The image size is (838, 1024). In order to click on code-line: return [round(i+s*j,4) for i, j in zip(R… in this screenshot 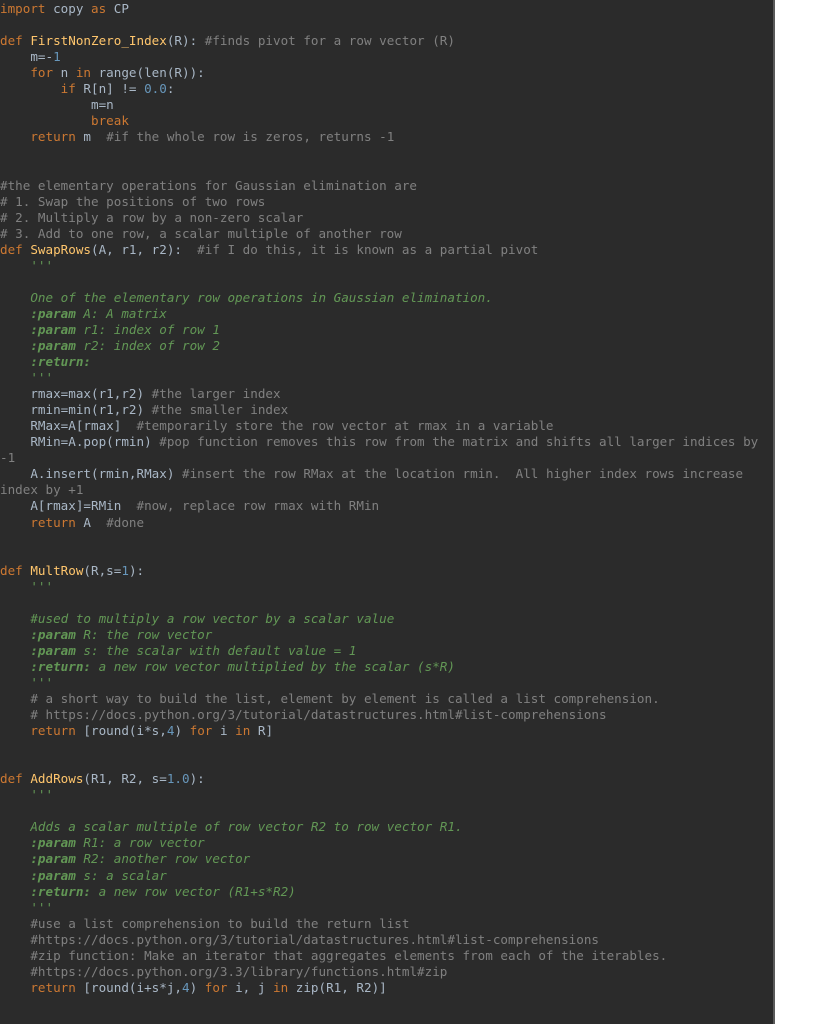, I will do `click(386, 988)`.